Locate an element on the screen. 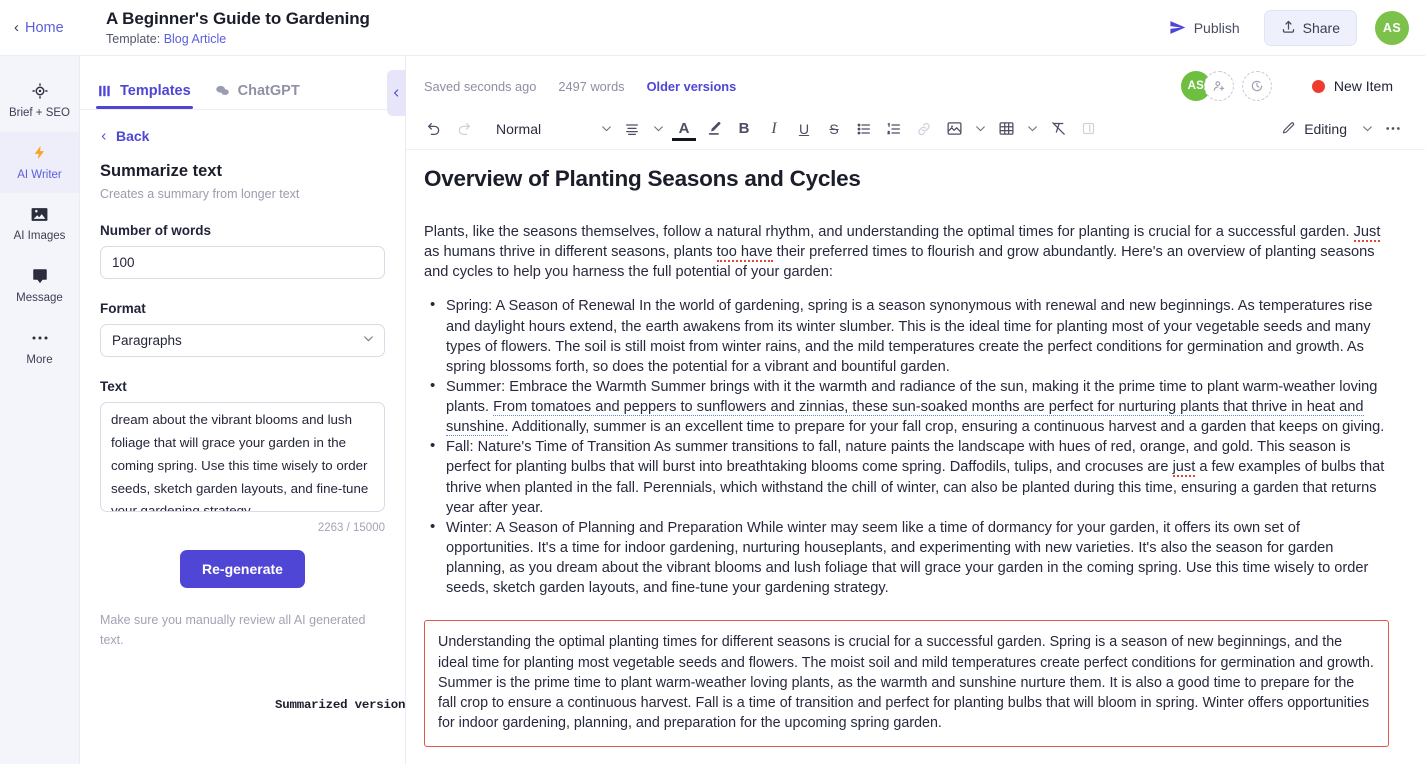 This screenshot has width=1425, height=764. redo-icon is located at coordinates (464, 128).